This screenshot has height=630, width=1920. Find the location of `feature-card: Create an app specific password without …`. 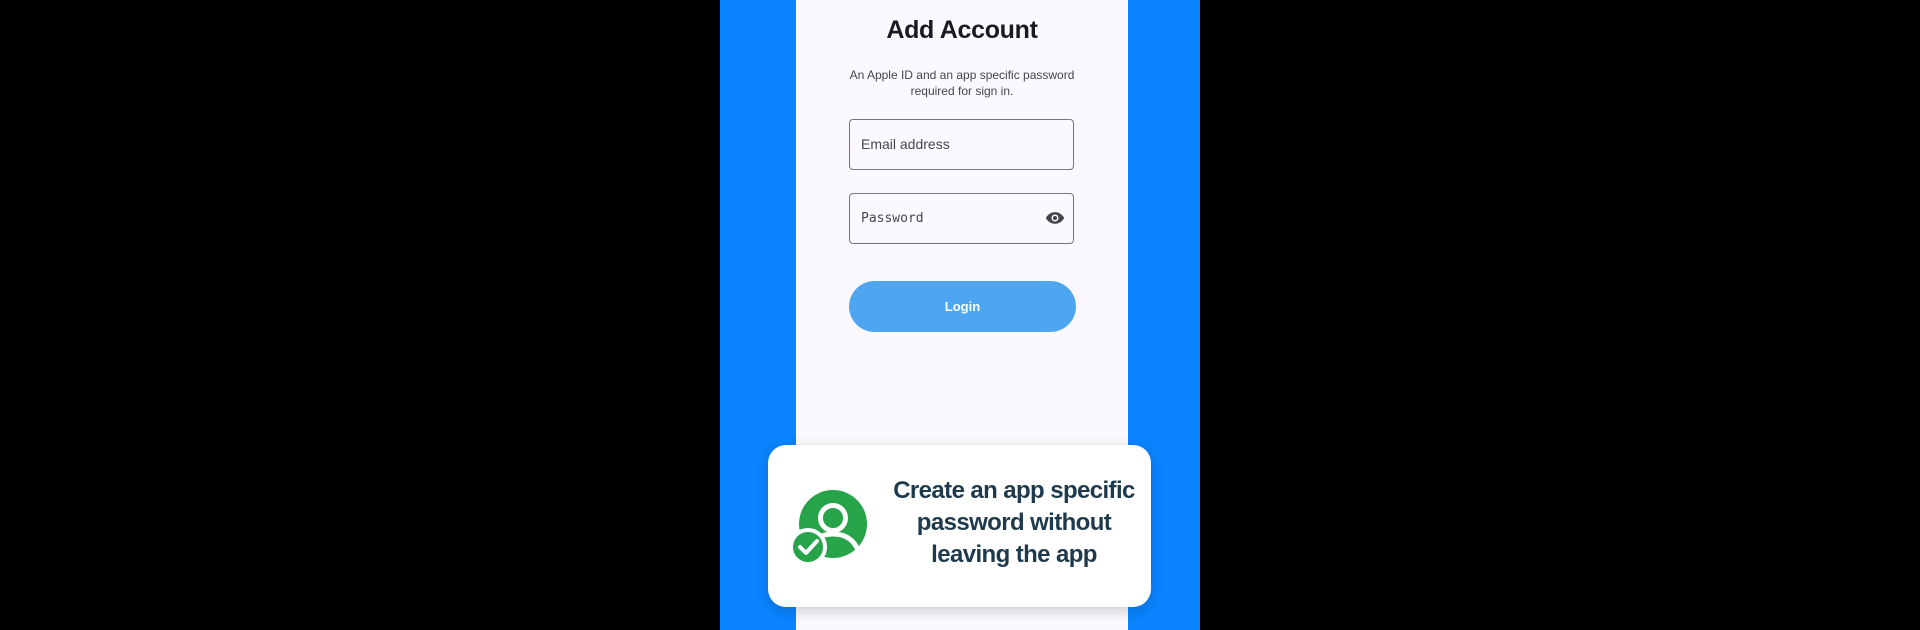

feature-card: Create an app specific password without … is located at coordinates (959, 526).